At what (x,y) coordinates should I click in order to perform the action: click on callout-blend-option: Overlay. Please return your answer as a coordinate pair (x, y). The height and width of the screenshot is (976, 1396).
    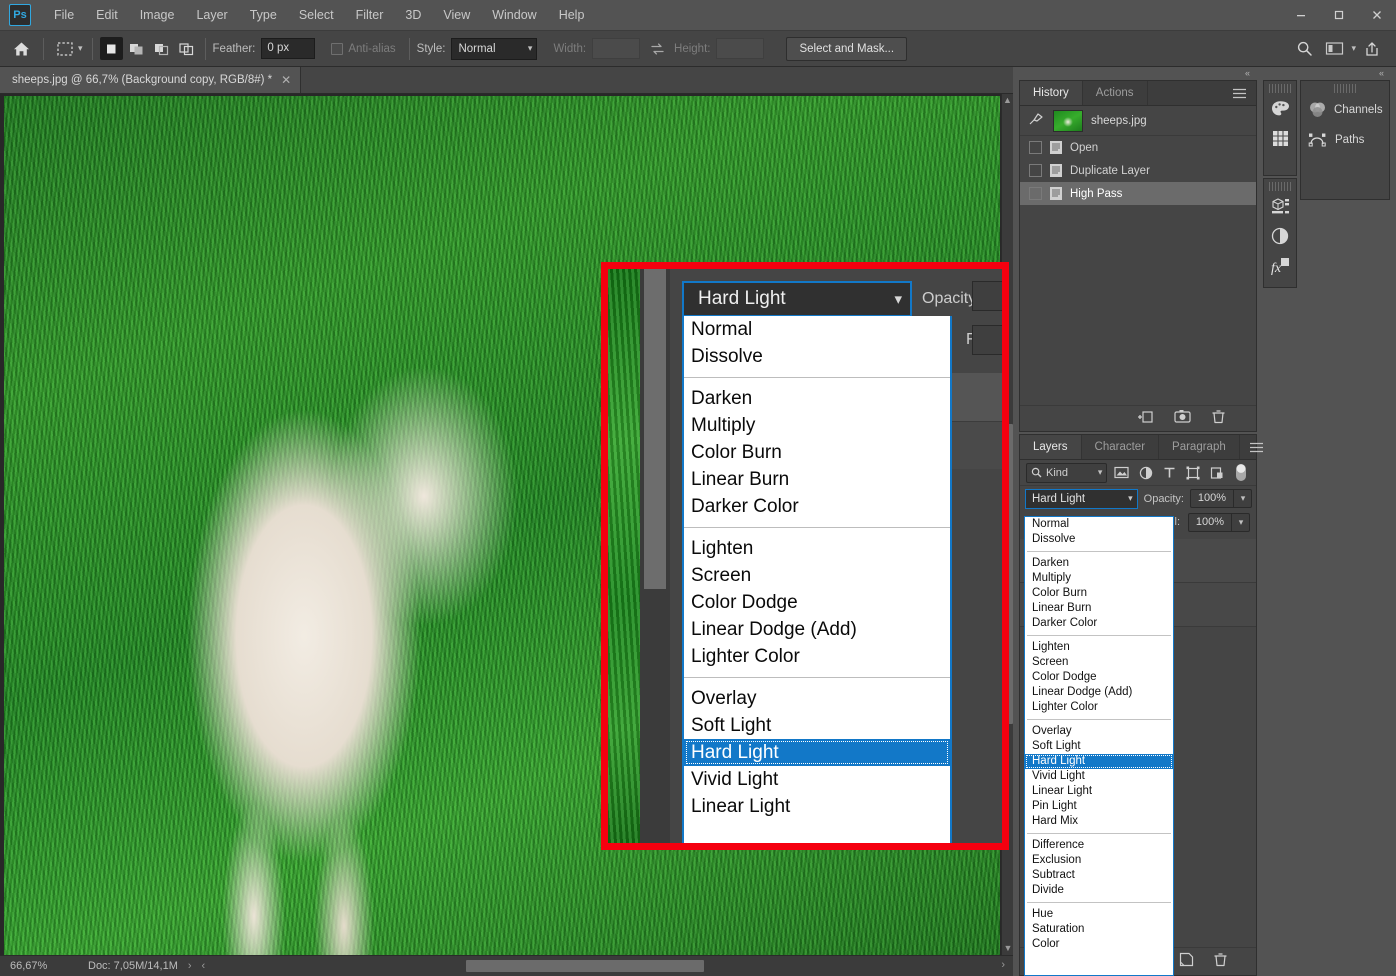
    Looking at the image, I should click on (817, 698).